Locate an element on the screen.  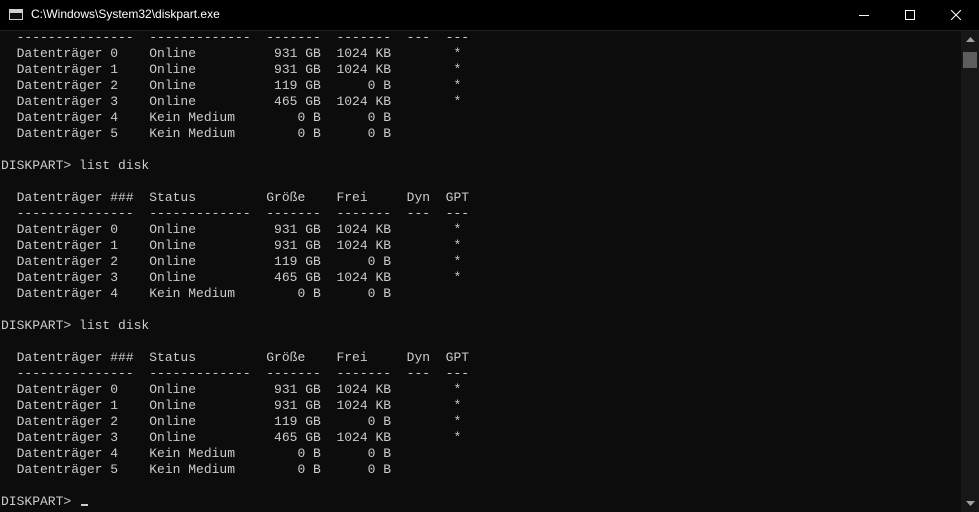
scroll-up-button is located at coordinates (970, 39).